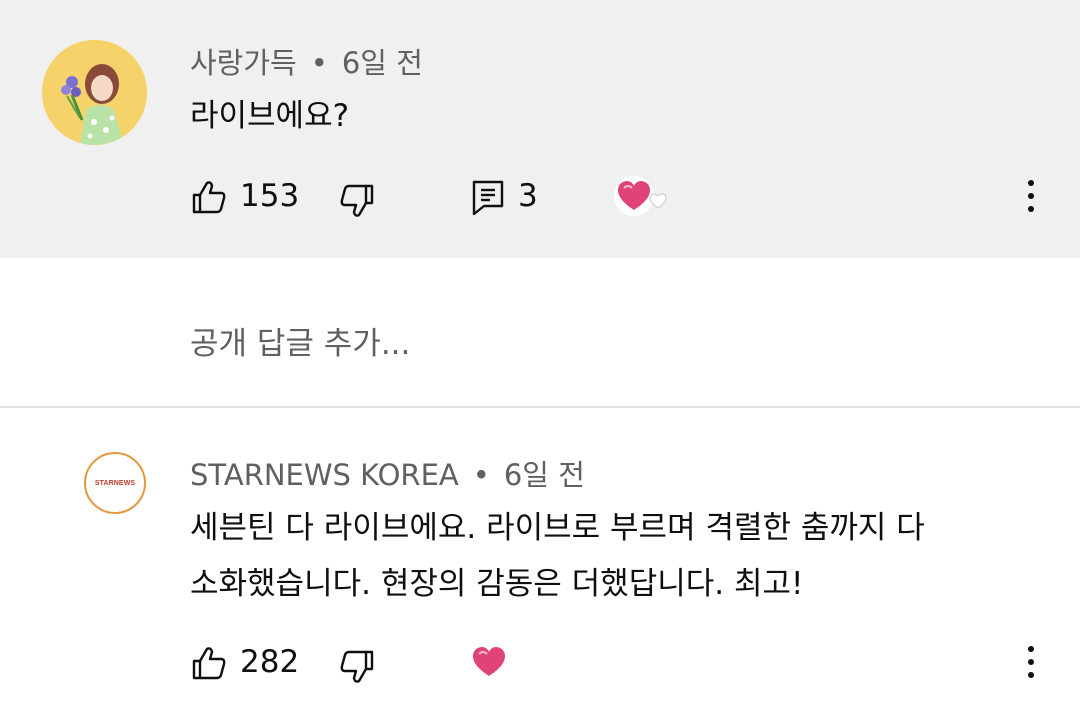  Describe the element at coordinates (540, 407) in the screenshot. I see `divider` at that location.